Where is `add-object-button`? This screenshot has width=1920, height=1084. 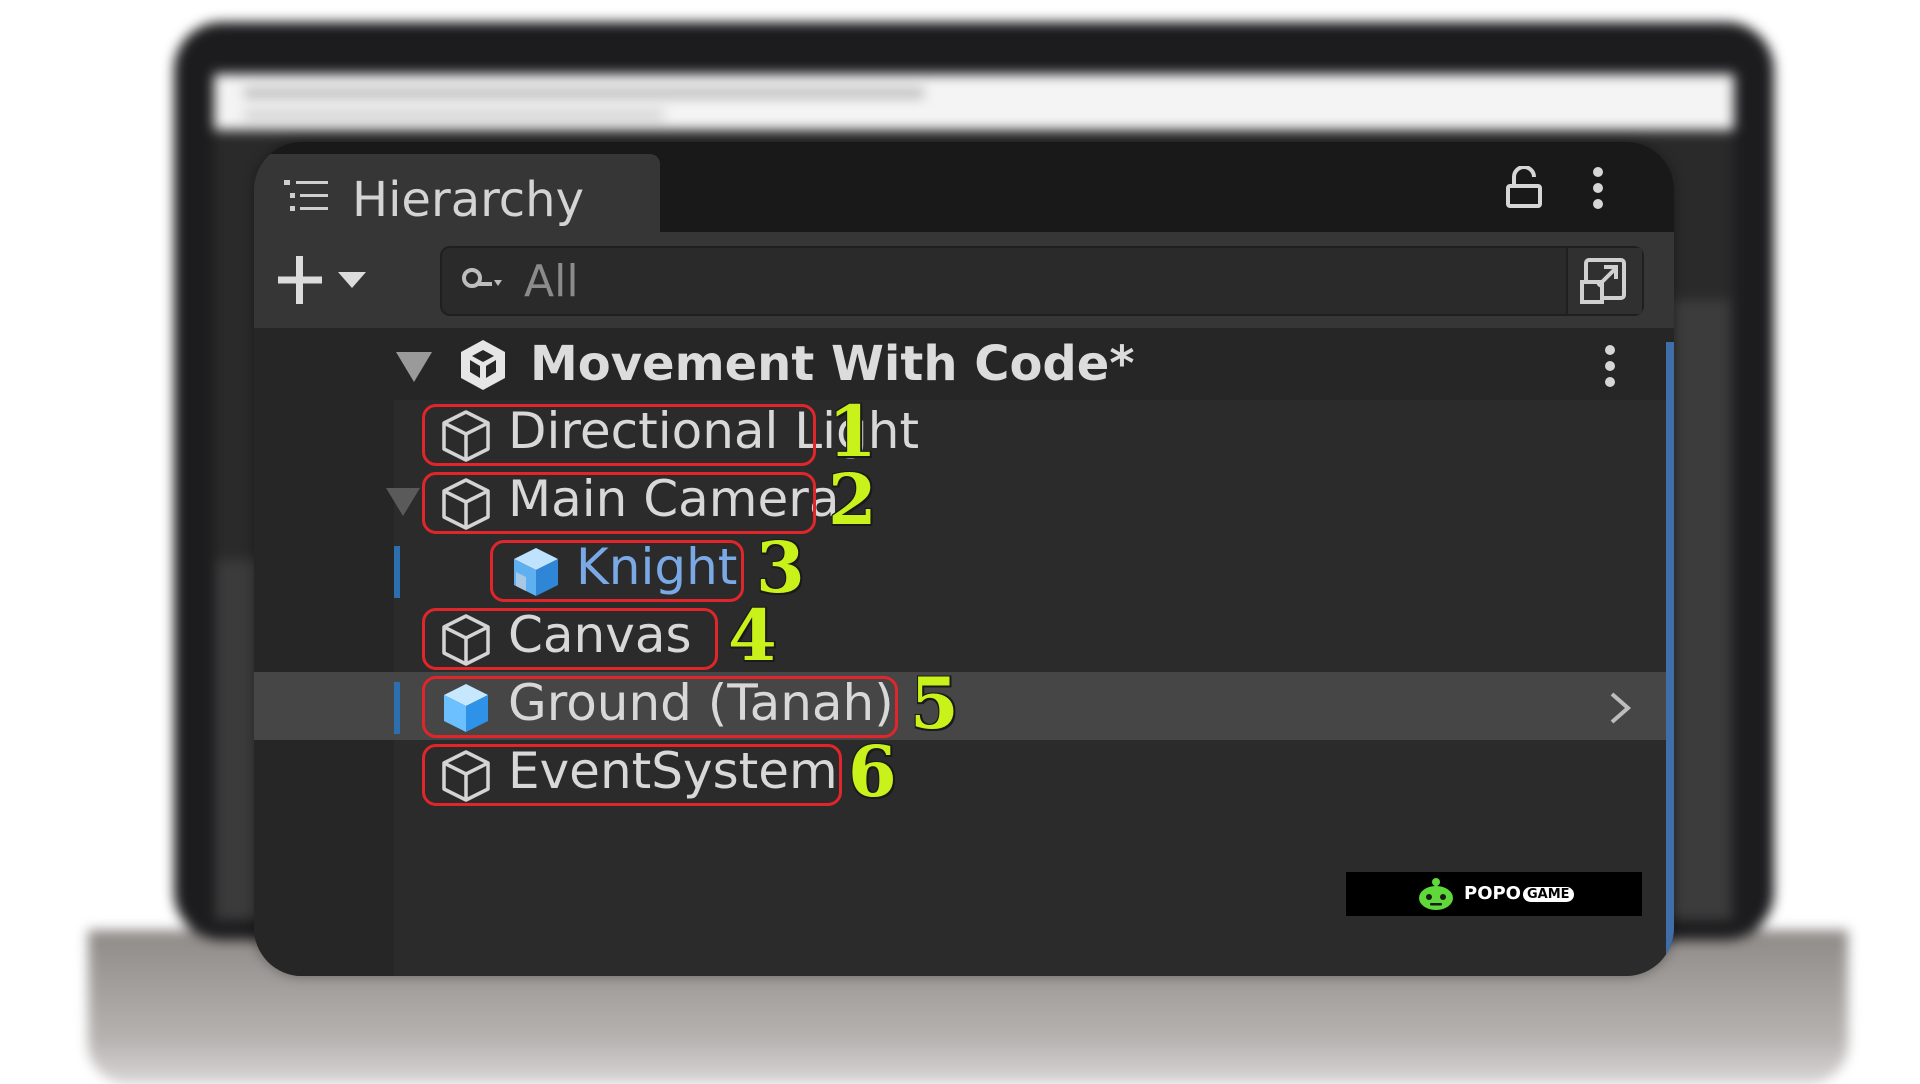
add-object-button is located at coordinates (333, 280).